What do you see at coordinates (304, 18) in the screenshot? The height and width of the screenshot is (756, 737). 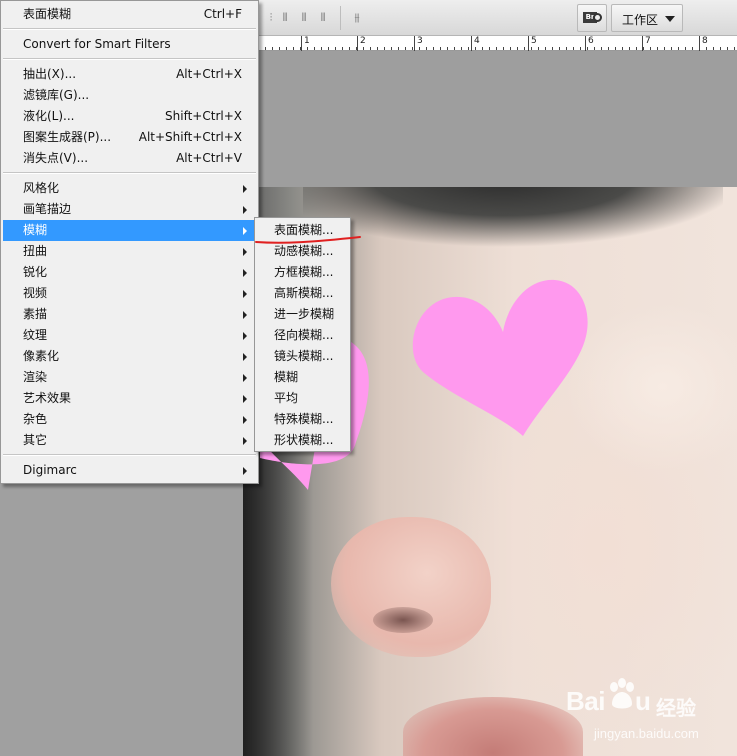 I see `align-hcenter-icon: ⫴` at bounding box center [304, 18].